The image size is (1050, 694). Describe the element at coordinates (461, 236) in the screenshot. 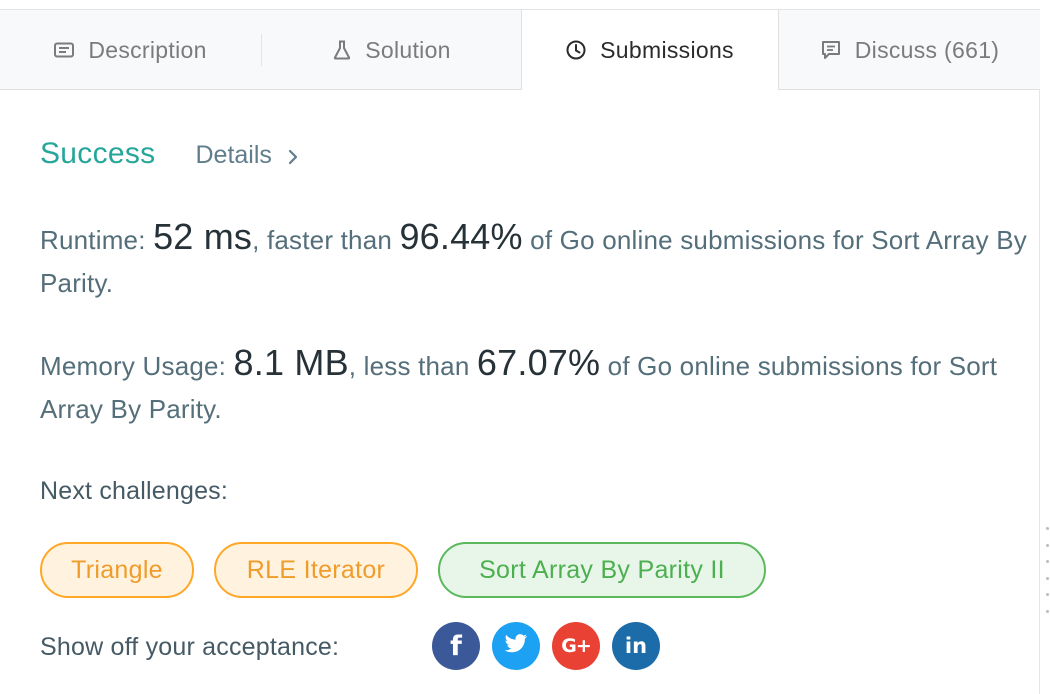

I see `runtime-percentile: 96.44%` at that location.